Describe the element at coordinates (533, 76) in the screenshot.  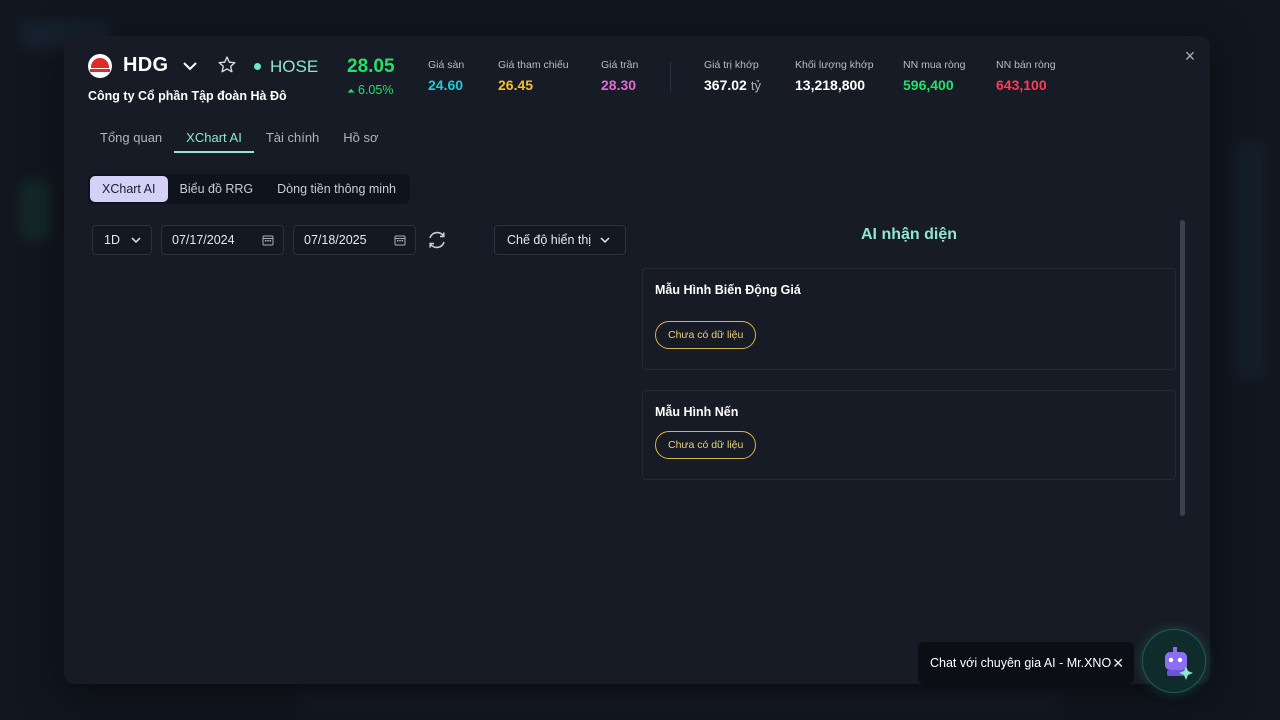
I see `stat-reference: Giá tham chiếu 26.45` at that location.